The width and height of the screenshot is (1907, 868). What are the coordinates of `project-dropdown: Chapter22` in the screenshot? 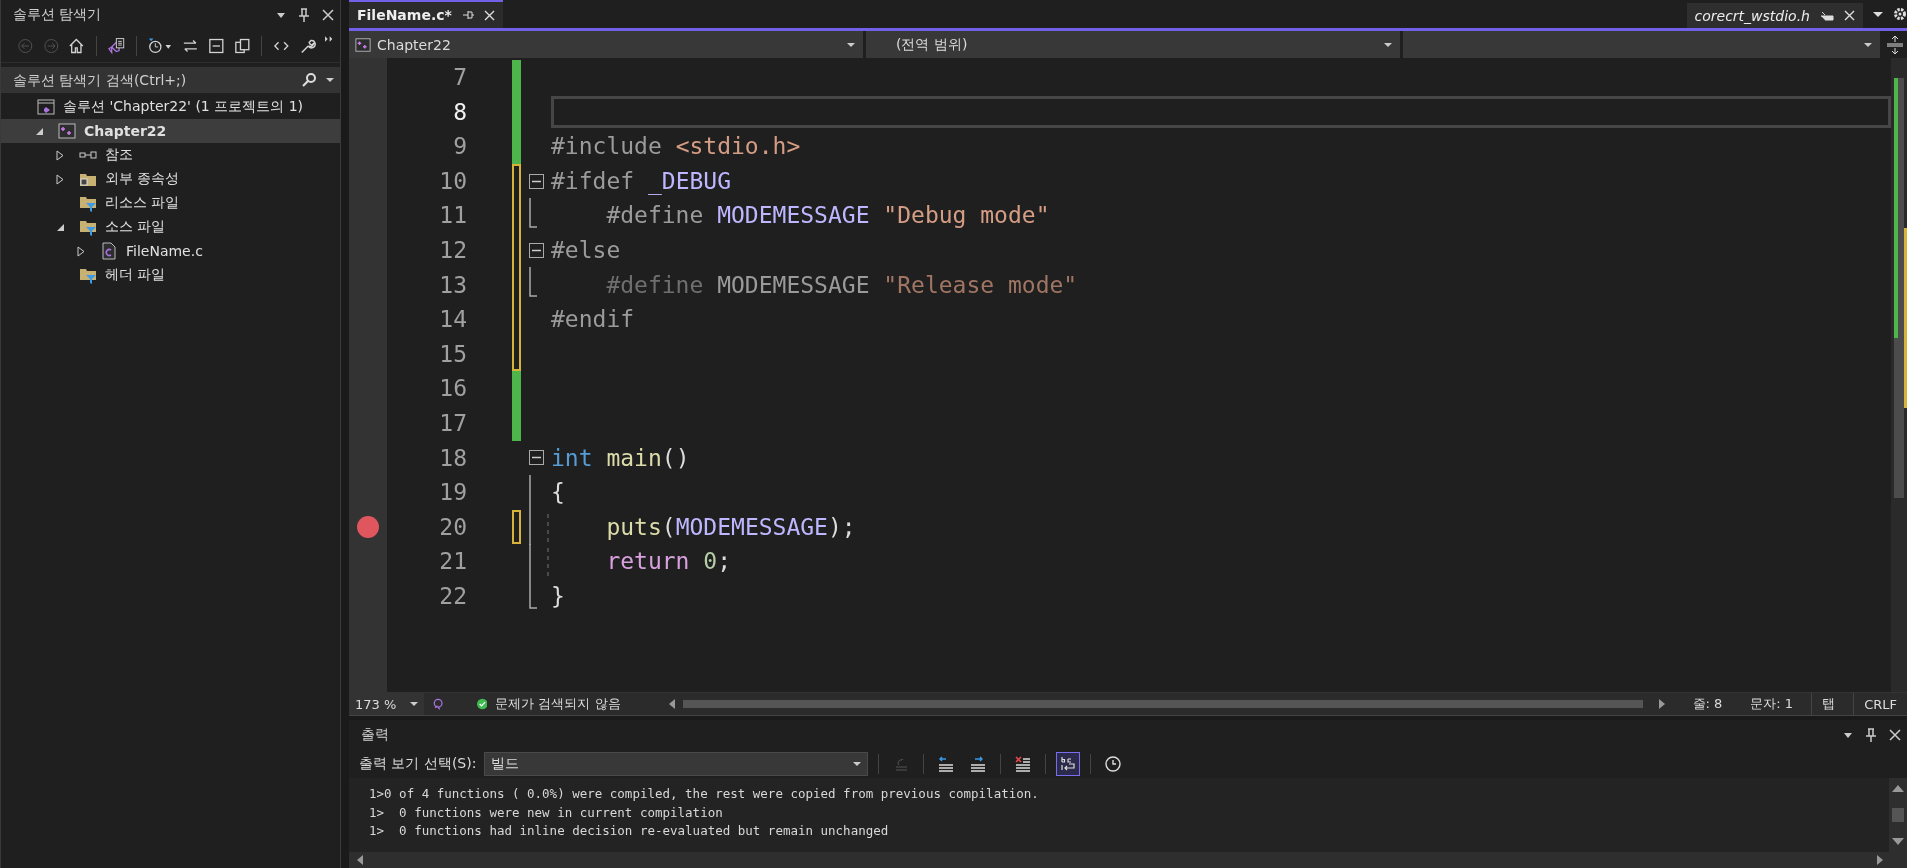 It's located at (606, 44).